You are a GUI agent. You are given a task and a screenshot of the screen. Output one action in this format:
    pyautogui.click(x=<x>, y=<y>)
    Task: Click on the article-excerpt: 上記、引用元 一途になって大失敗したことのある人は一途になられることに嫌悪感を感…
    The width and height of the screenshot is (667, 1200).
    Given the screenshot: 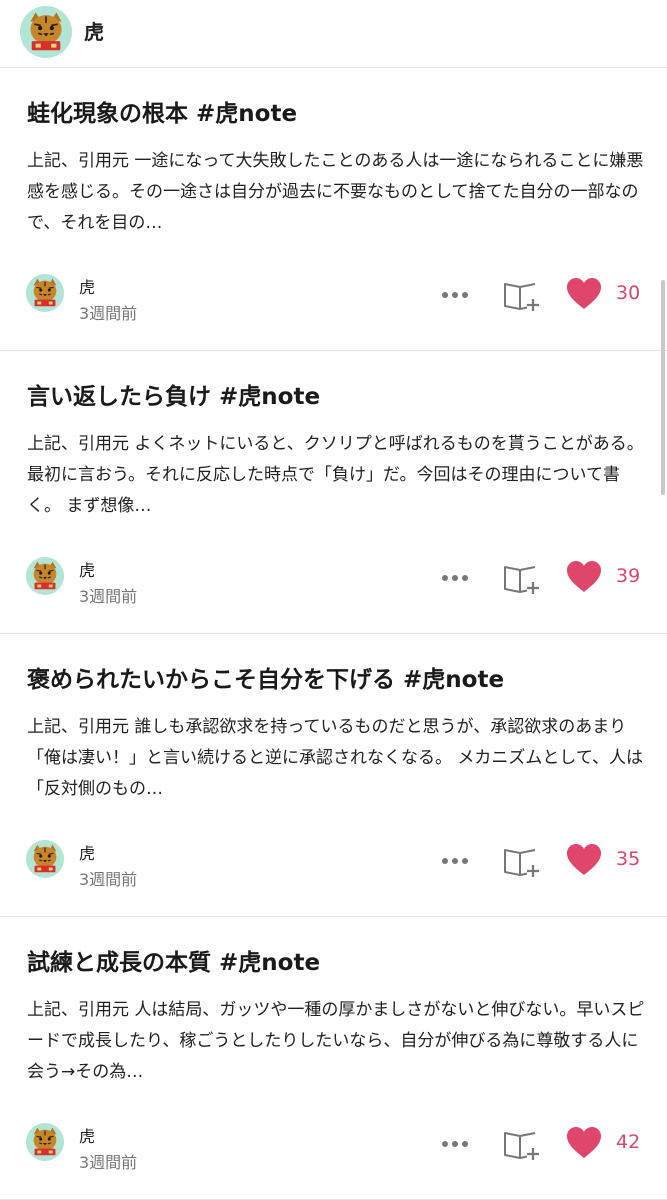 What is the action you would take?
    pyautogui.click(x=337, y=192)
    